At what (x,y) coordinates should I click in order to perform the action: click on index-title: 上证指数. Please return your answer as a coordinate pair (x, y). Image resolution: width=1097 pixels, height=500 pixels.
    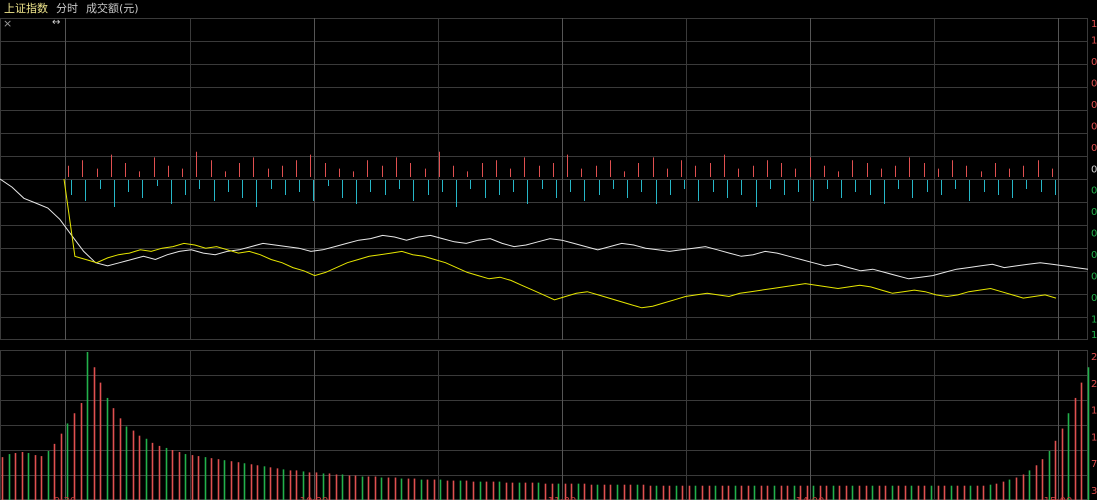
    Looking at the image, I should click on (24, 8).